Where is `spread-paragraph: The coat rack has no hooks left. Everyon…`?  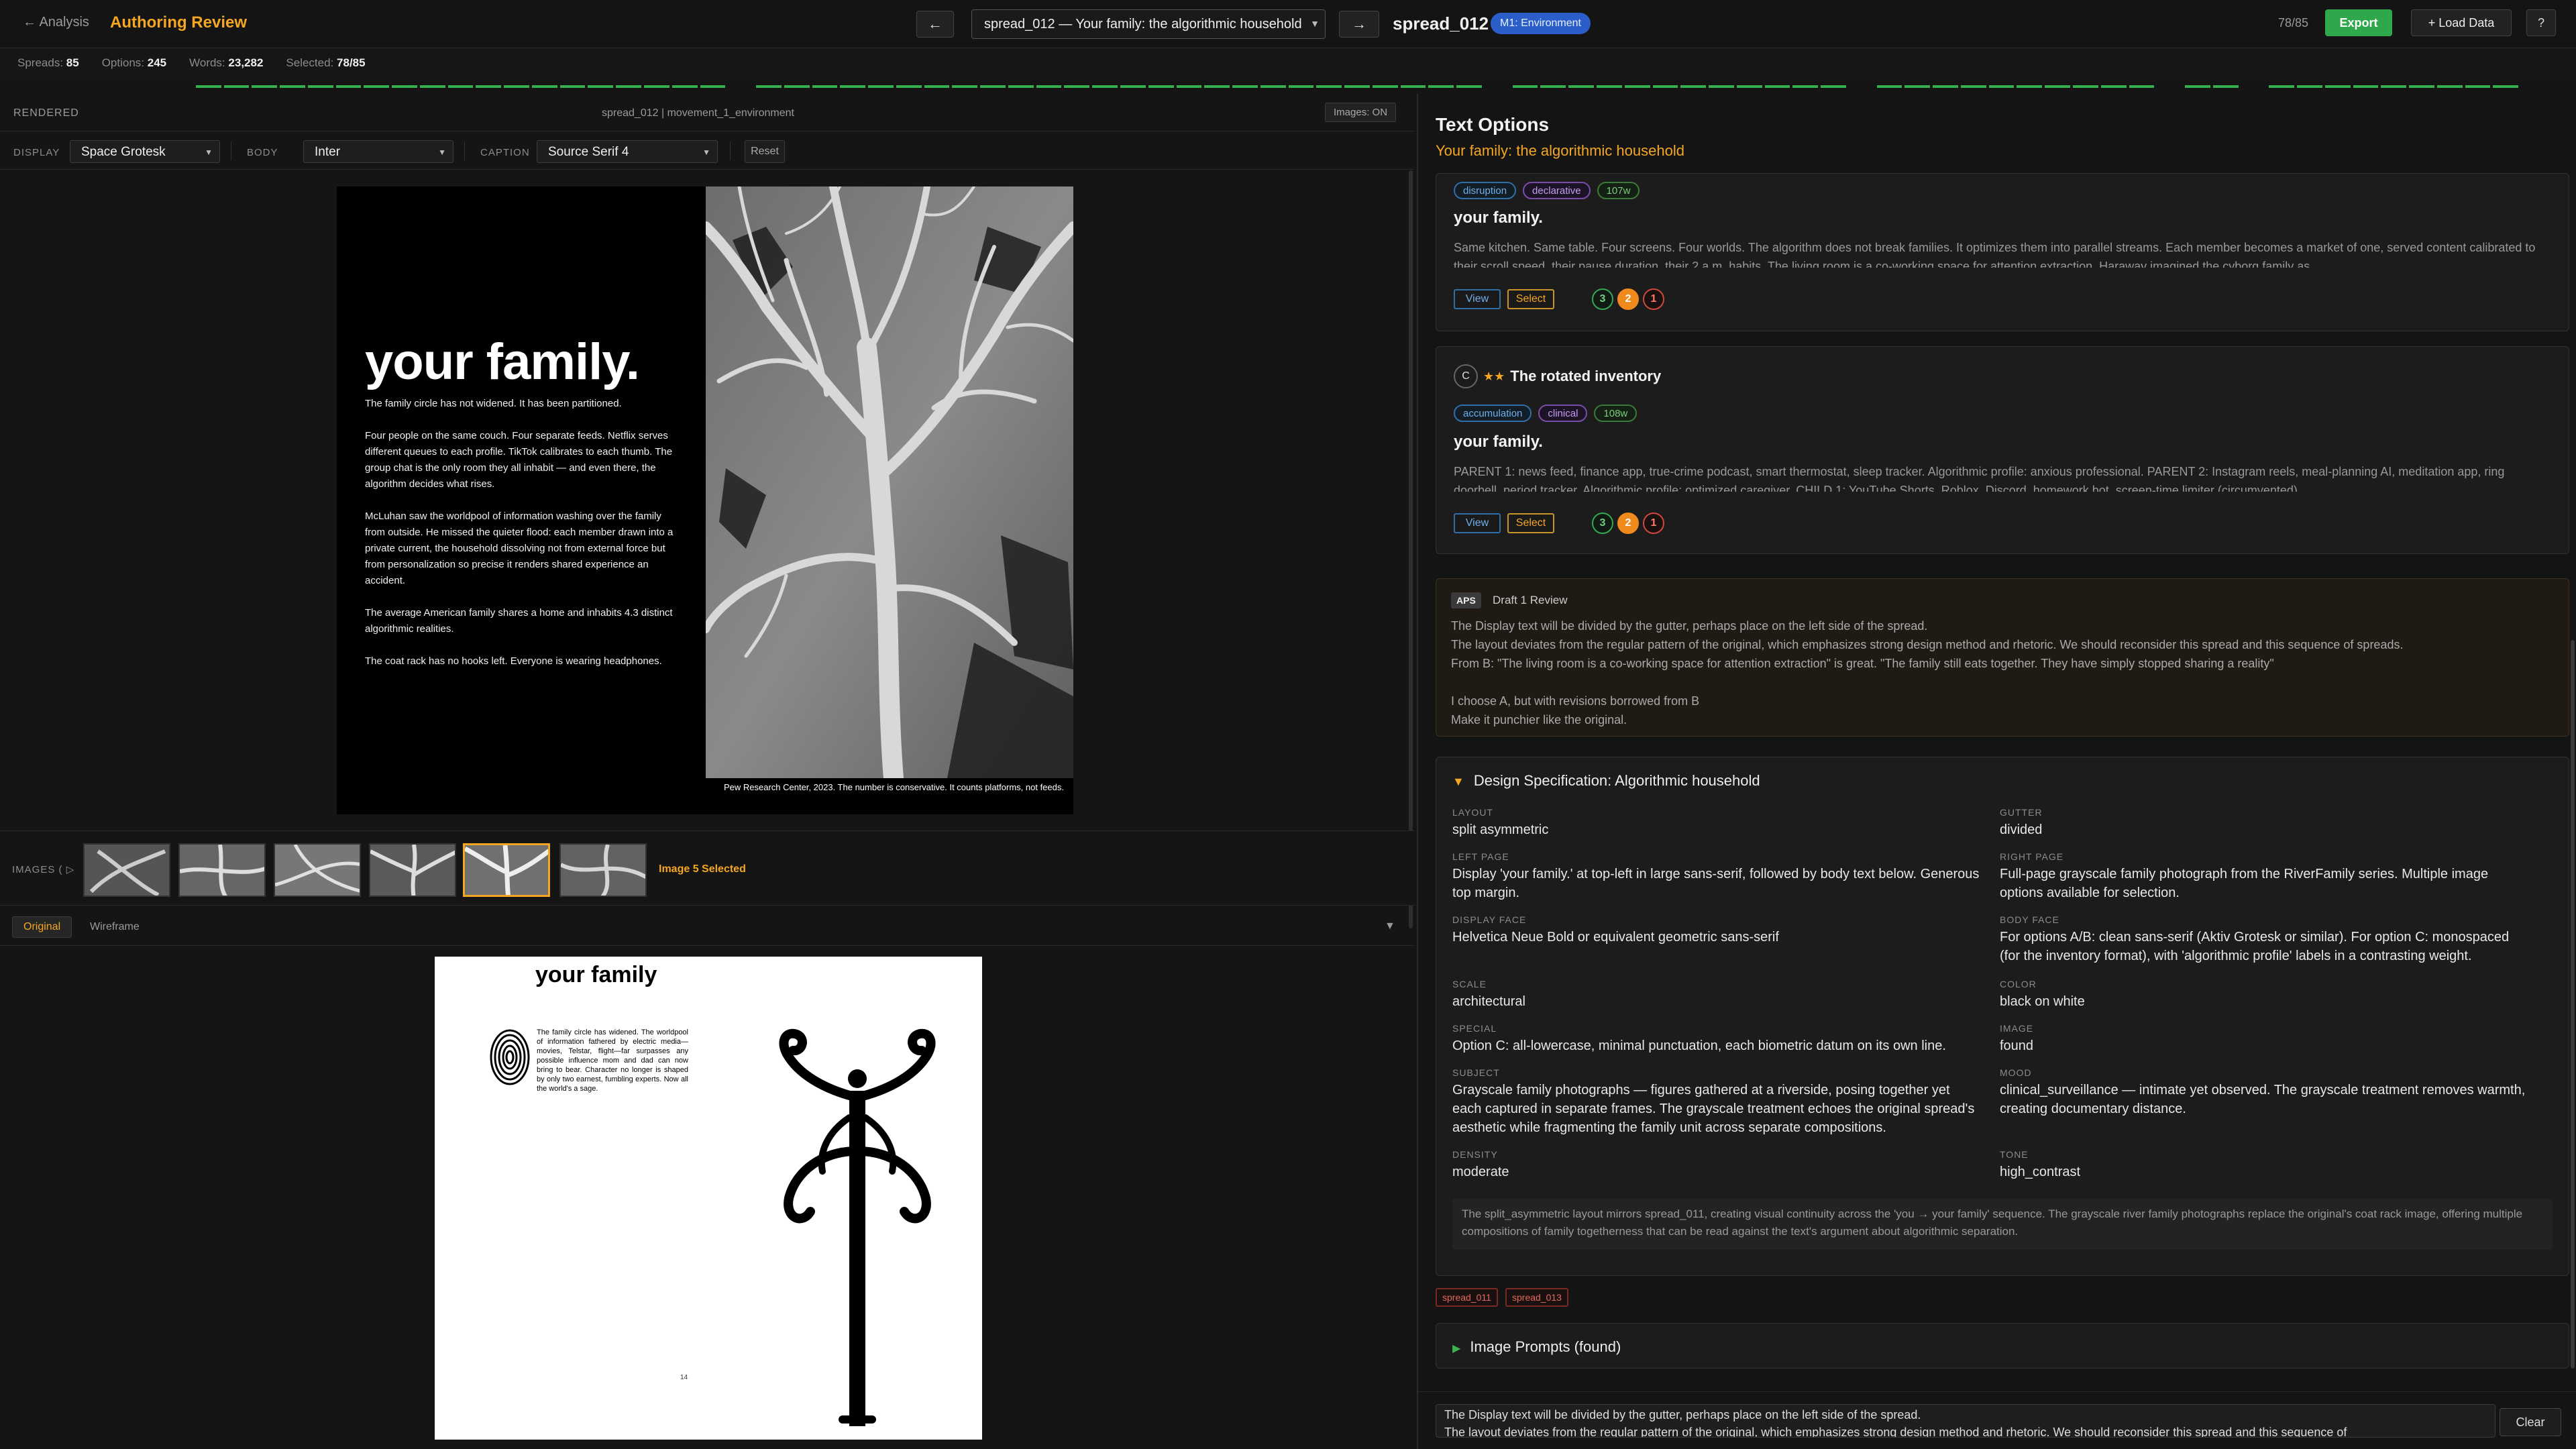
spread-paragraph: The coat rack has no hooks left. Everyon… is located at coordinates (513, 661).